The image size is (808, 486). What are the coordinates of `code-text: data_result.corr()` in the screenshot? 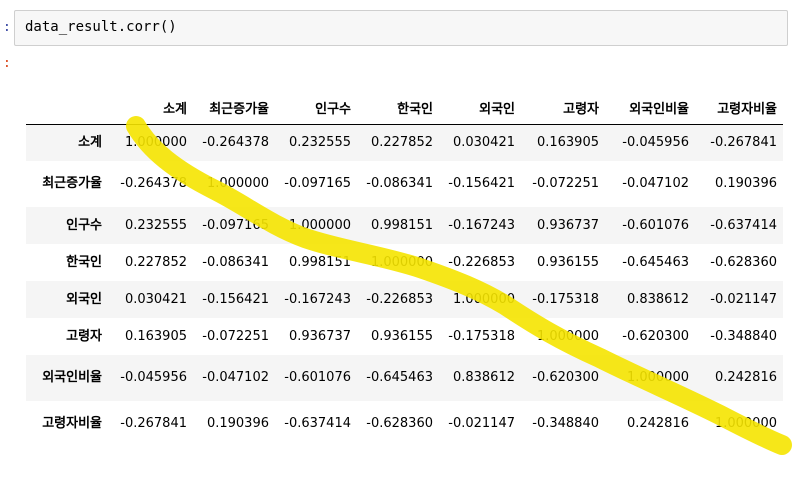 It's located at (101, 27).